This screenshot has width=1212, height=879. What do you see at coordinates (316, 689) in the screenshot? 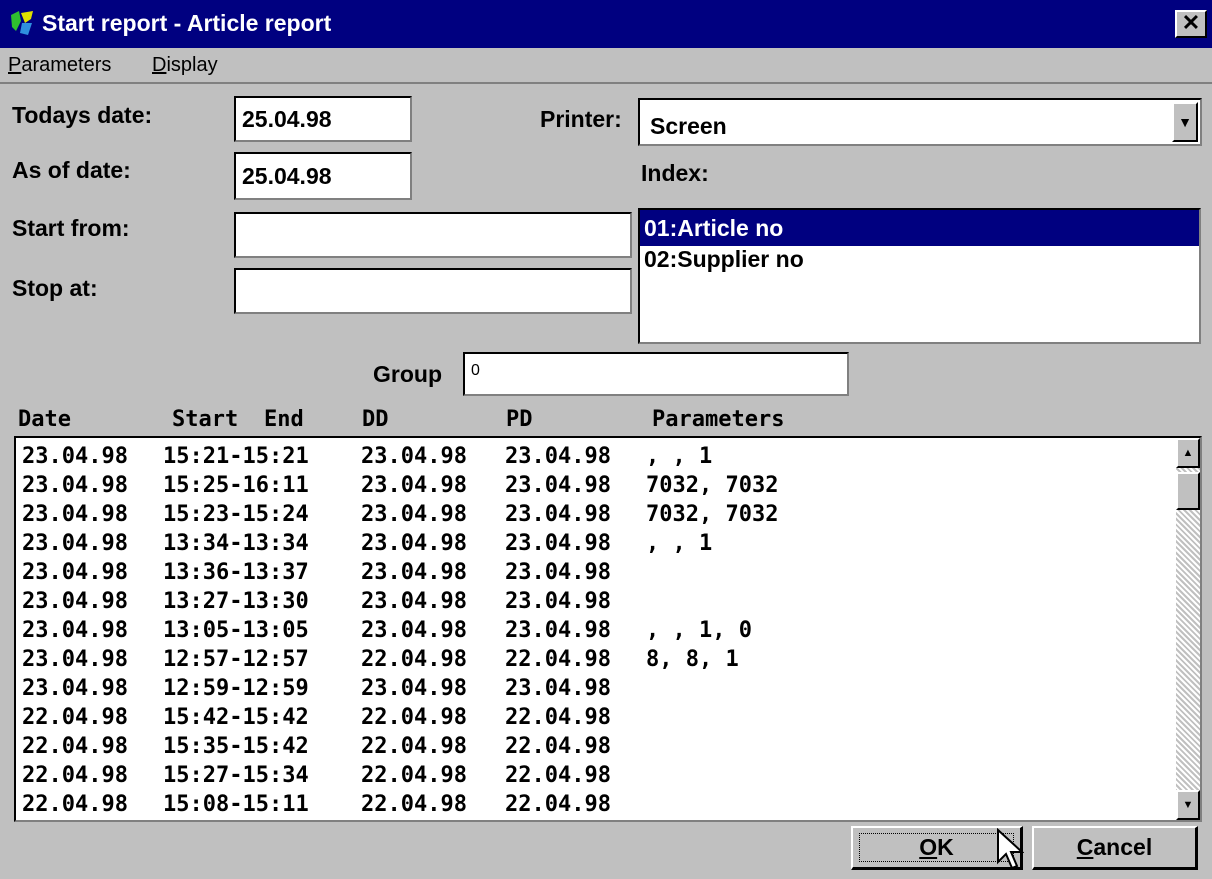
I see `table-row: 23.04.98 12:59-12:59 23.04.98 23.04.98` at bounding box center [316, 689].